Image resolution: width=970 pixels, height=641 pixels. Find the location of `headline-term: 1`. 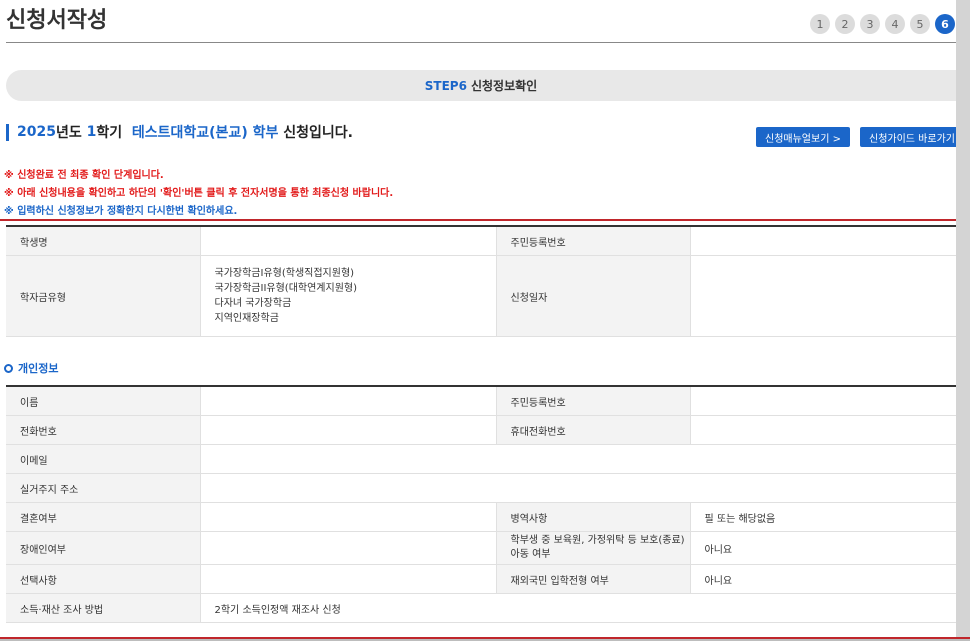

headline-term: 1 is located at coordinates (91, 132).